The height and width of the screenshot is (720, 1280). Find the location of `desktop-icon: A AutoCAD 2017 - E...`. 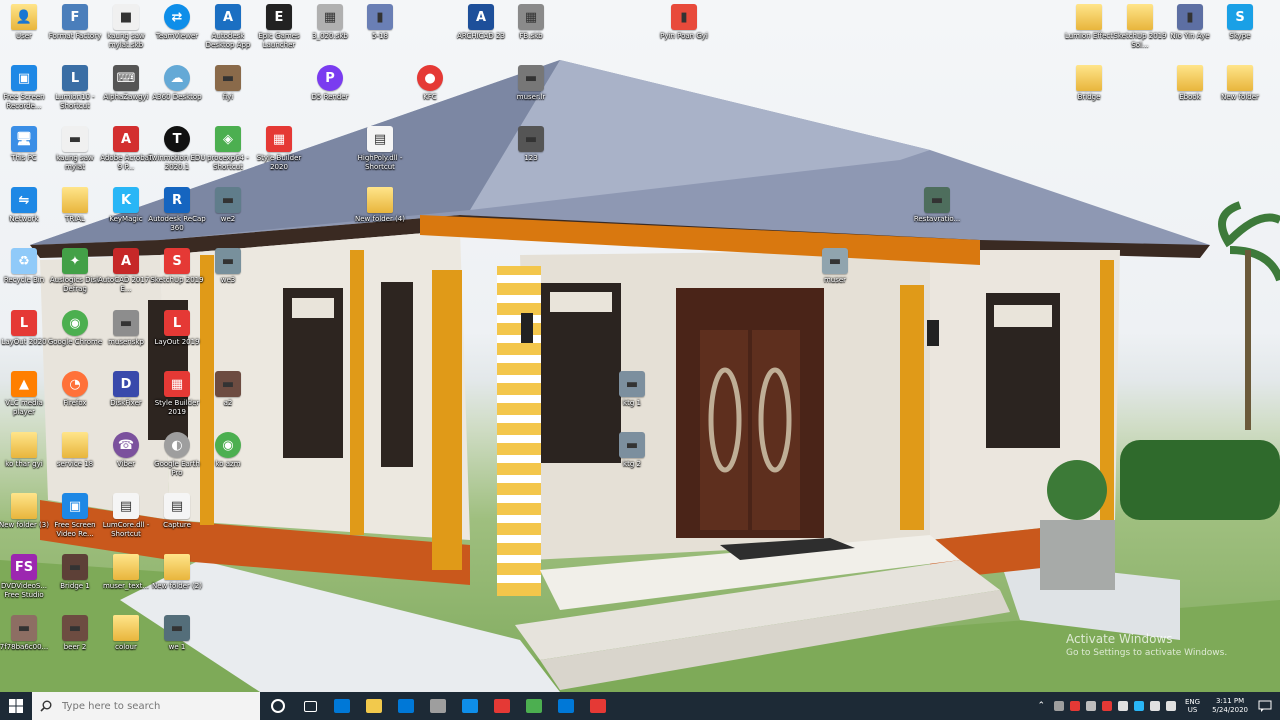

desktop-icon: A AutoCAD 2017 - E... is located at coordinates (126, 271).